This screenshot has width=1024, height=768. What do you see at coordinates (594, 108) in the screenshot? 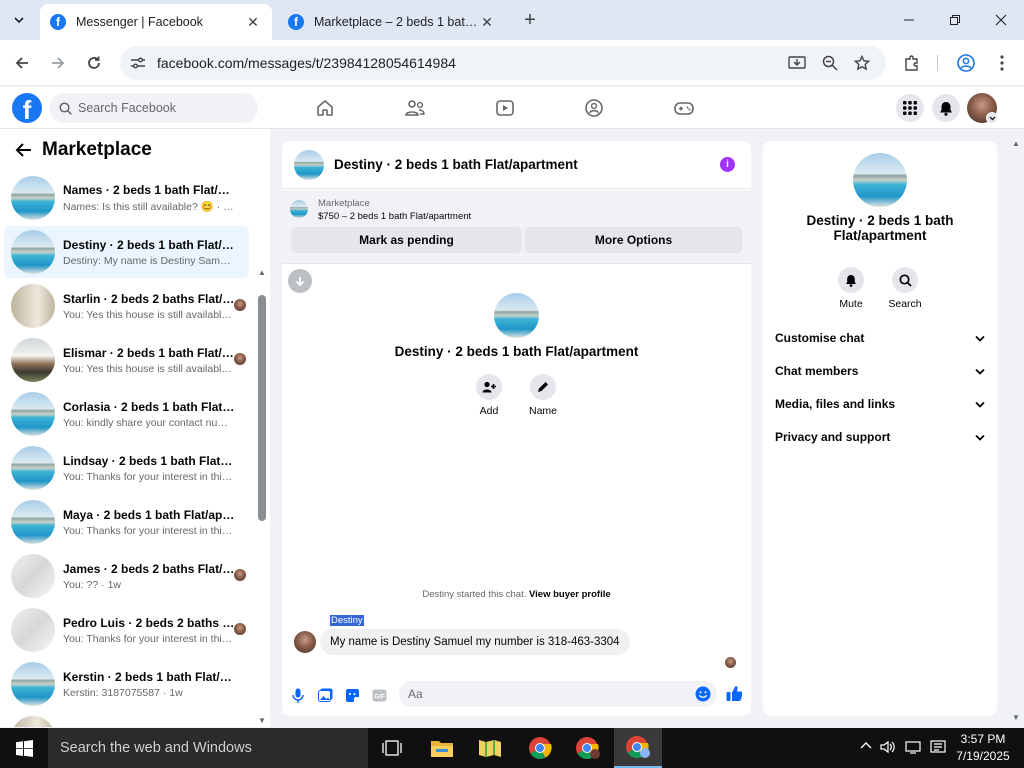
I see `nav-groups` at bounding box center [594, 108].